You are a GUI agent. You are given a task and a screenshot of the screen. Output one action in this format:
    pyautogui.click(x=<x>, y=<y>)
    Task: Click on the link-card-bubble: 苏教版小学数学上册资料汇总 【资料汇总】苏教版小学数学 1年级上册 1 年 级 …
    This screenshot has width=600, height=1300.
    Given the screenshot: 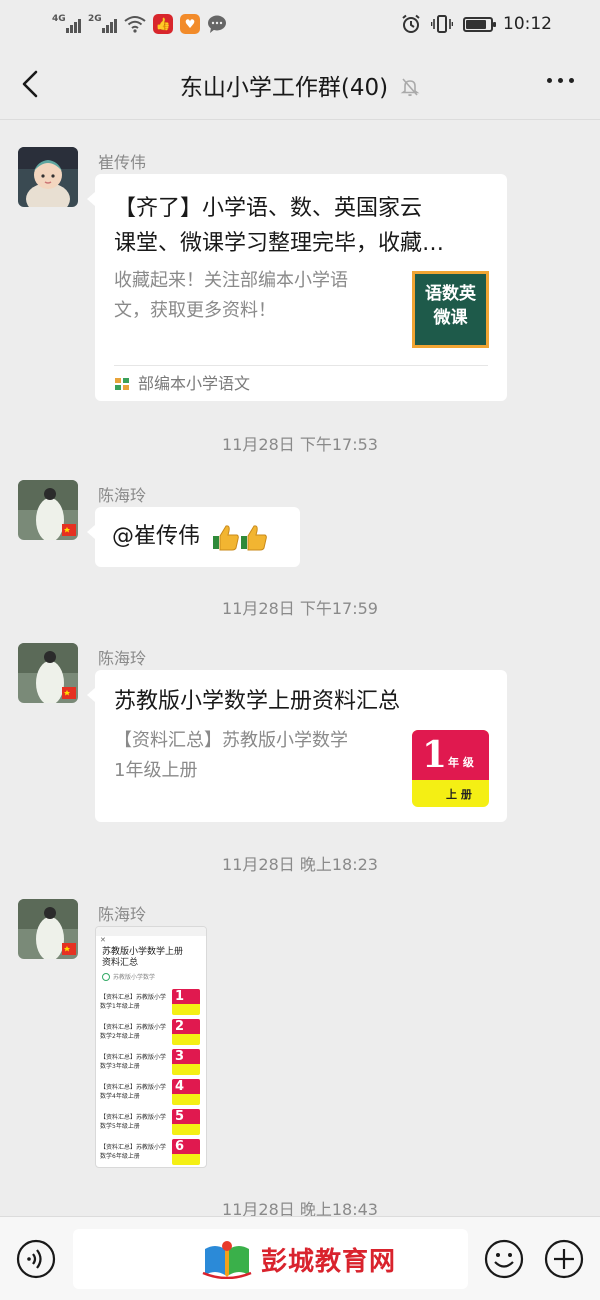 What is the action you would take?
    pyautogui.click(x=297, y=746)
    